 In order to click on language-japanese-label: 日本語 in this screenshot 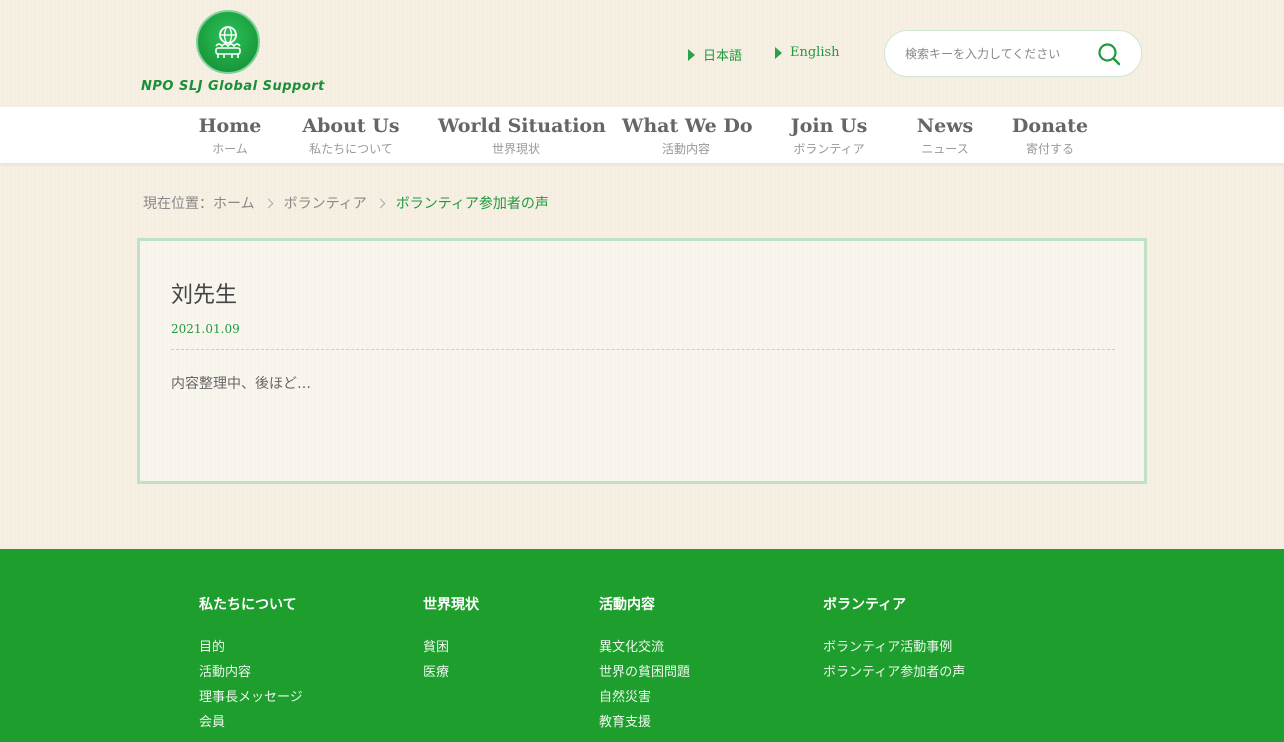, I will do `click(723, 56)`.